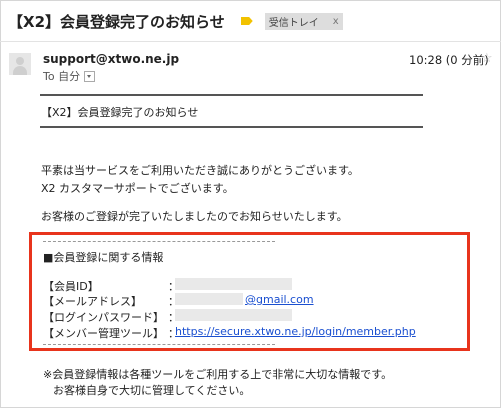  Describe the element at coordinates (200, 170) in the screenshot. I see `greeting-line-1: 平素は当サービスをご利用いただき誠にありがとうございます。` at that location.